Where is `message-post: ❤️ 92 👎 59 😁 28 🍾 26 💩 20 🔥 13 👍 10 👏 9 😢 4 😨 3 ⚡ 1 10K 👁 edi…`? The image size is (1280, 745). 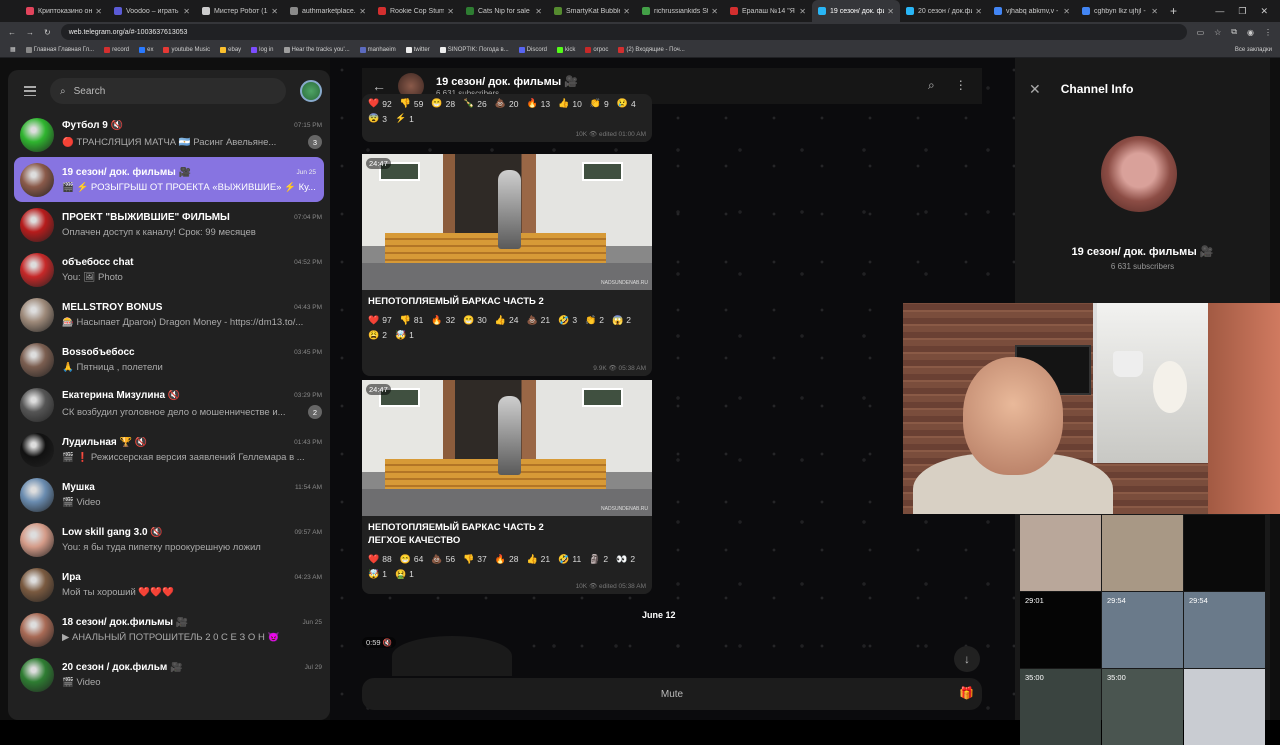
message-post: ❤️ 92 👎 59 😁 28 🍾 26 💩 20 🔥 13 👍 10 👏 9 😢 4 😨 3 ⚡ 1 10K 👁 edi… is located at coordinates (507, 118).